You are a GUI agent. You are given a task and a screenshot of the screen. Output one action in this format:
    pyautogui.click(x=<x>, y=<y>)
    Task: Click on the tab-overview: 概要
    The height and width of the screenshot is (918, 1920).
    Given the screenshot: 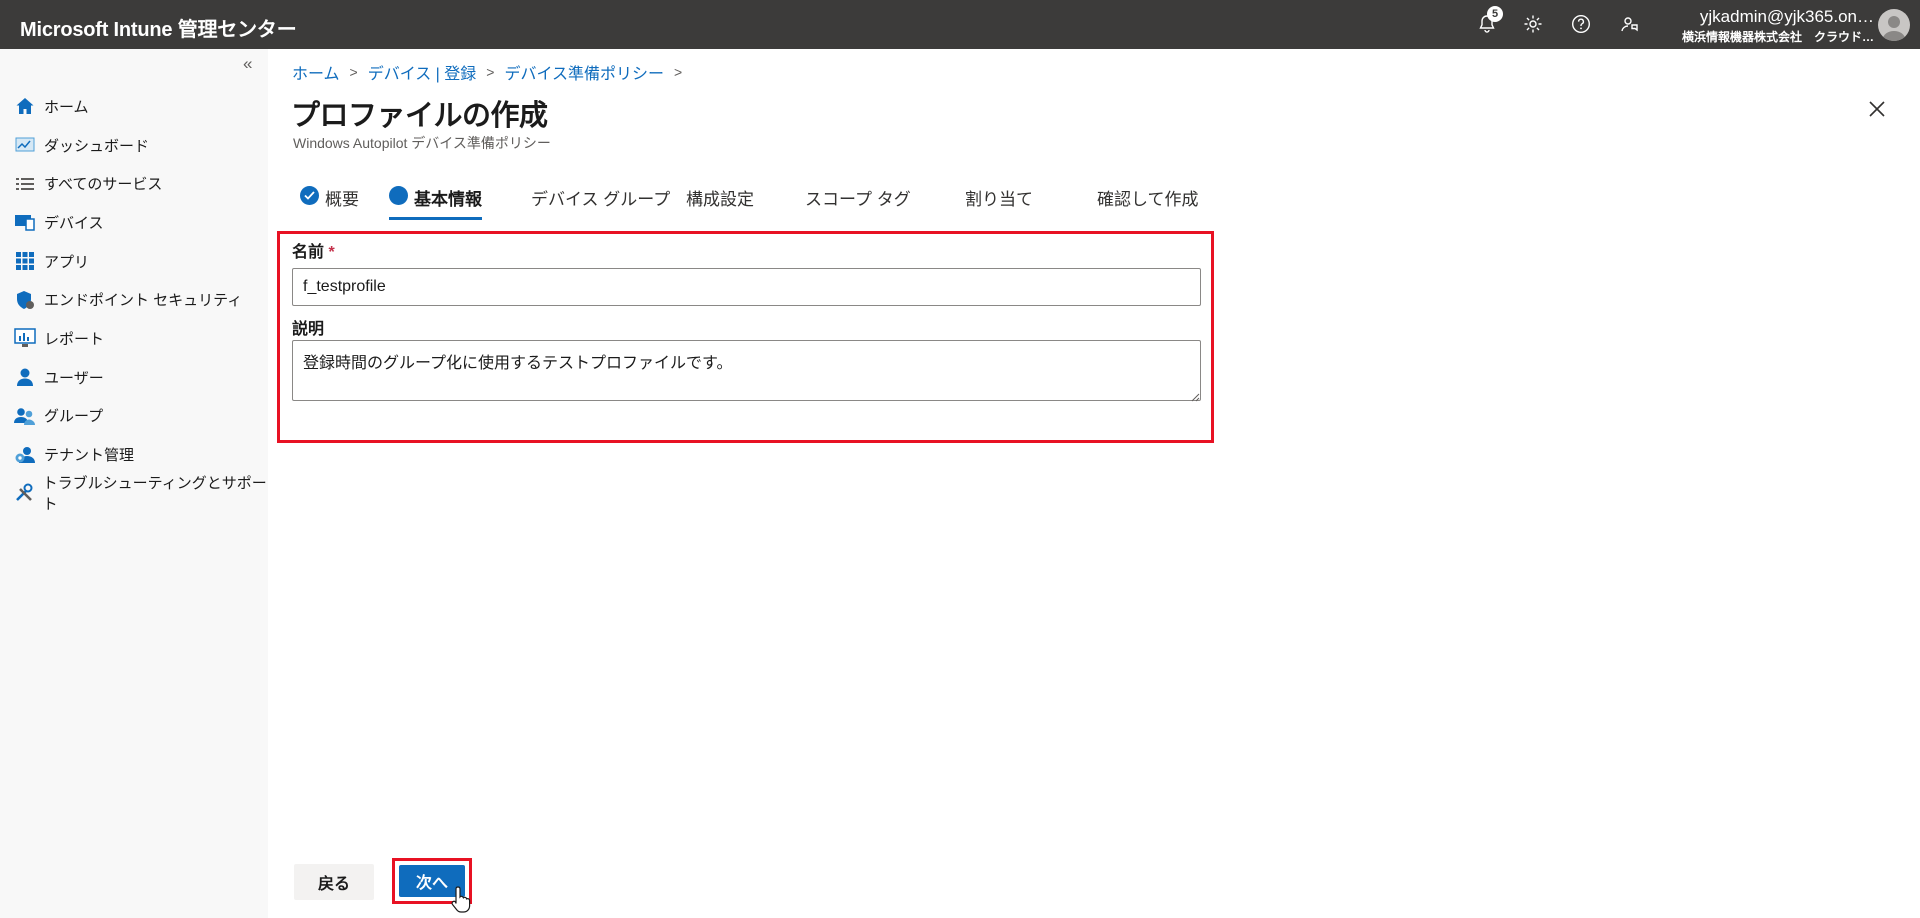 What is the action you would take?
    pyautogui.click(x=329, y=199)
    